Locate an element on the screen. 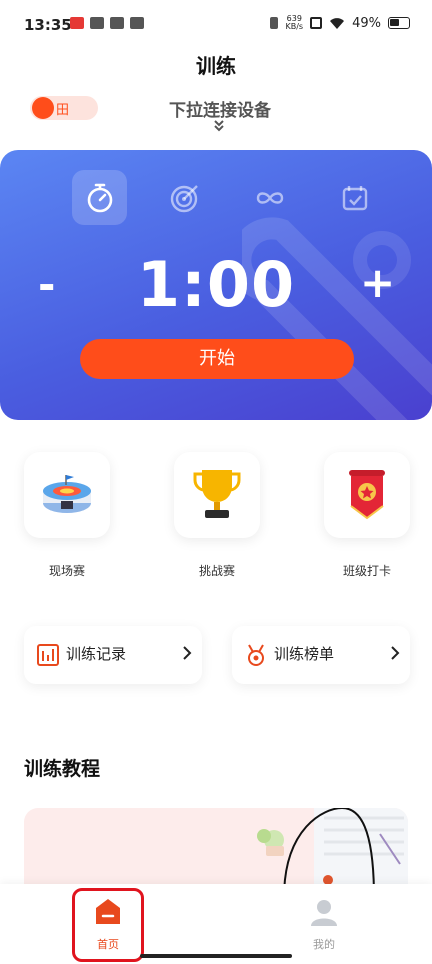 Image resolution: width=432 pixels, height=964 pixels. mode-countdown is located at coordinates (99, 197).